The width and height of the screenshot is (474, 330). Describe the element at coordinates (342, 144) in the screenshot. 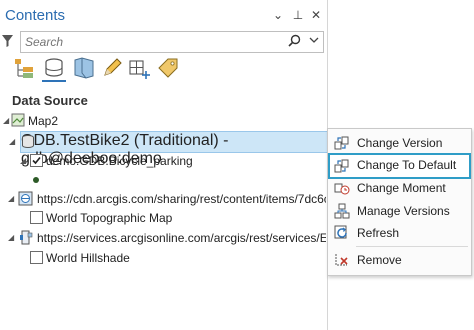

I see `change-version-icon` at that location.